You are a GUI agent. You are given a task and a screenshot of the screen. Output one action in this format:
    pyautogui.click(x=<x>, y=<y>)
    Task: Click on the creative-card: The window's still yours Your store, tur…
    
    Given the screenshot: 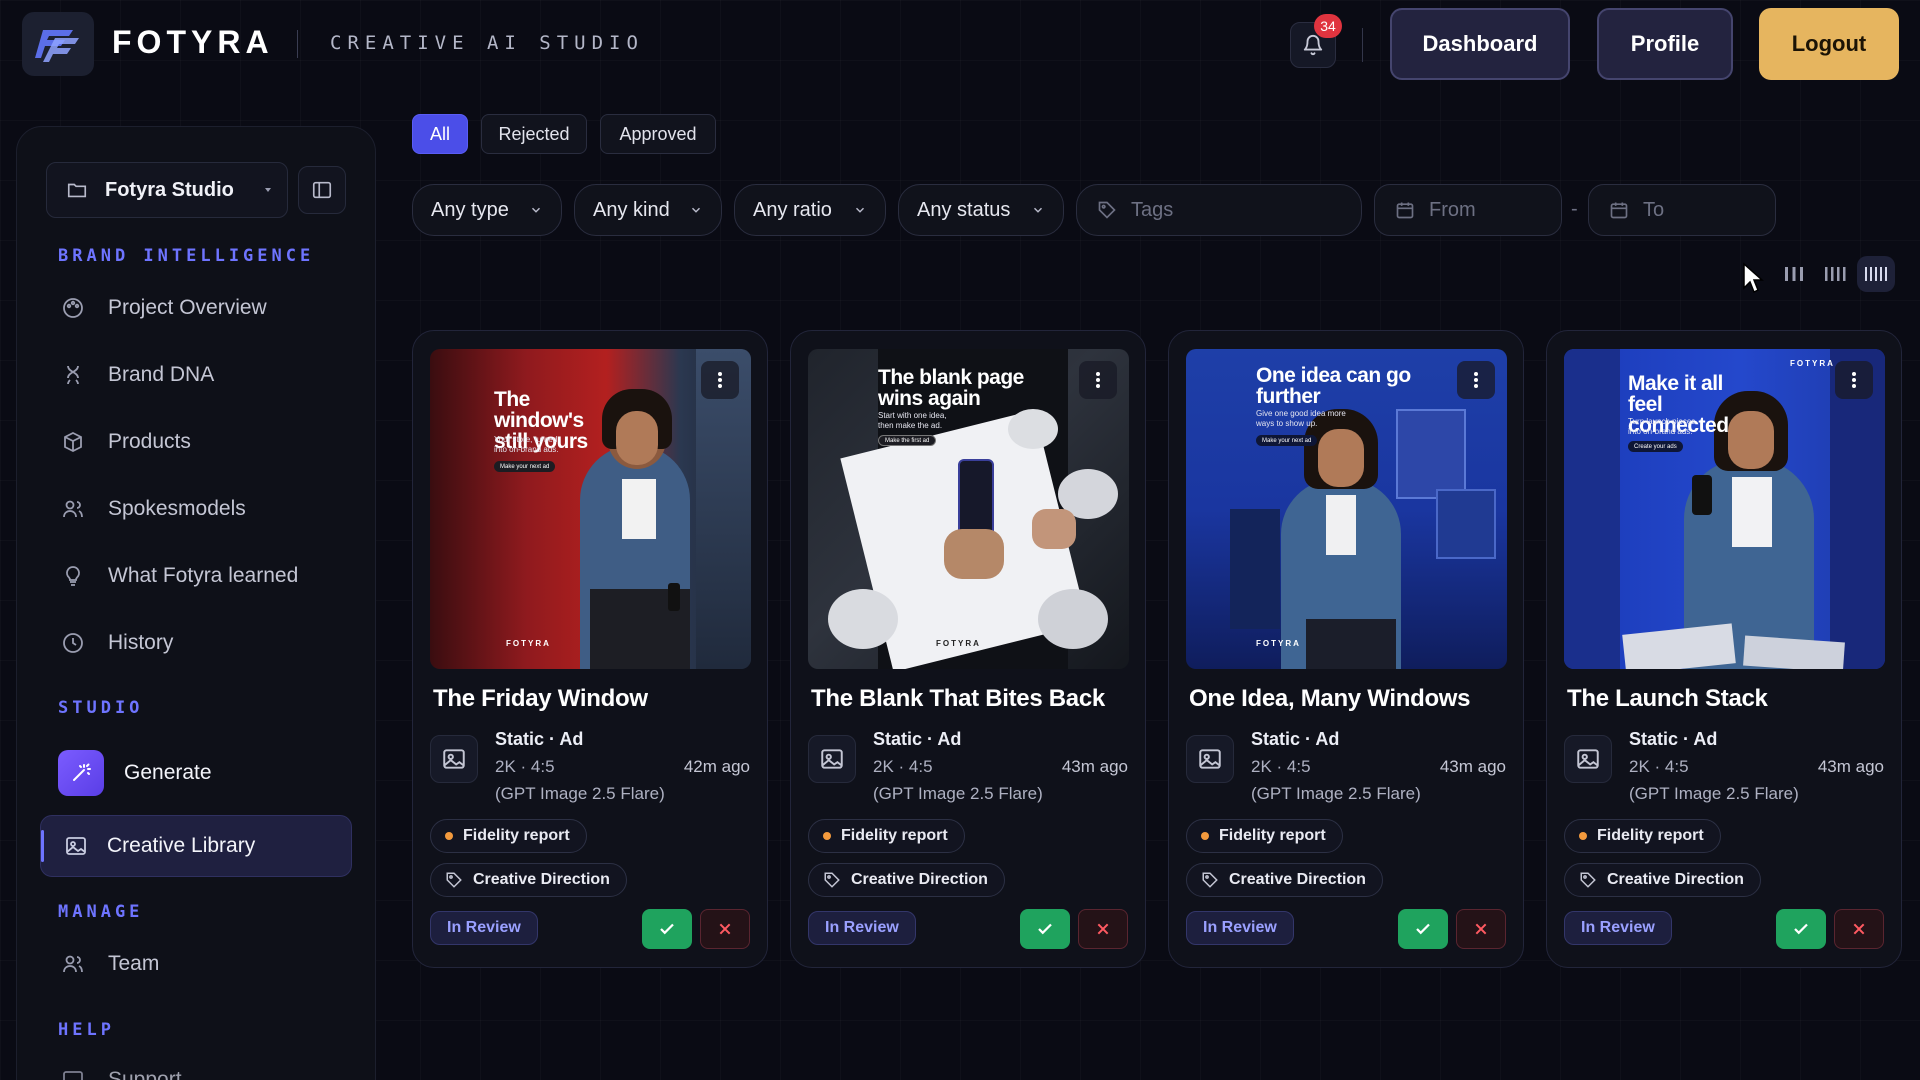 What is the action you would take?
    pyautogui.click(x=590, y=649)
    